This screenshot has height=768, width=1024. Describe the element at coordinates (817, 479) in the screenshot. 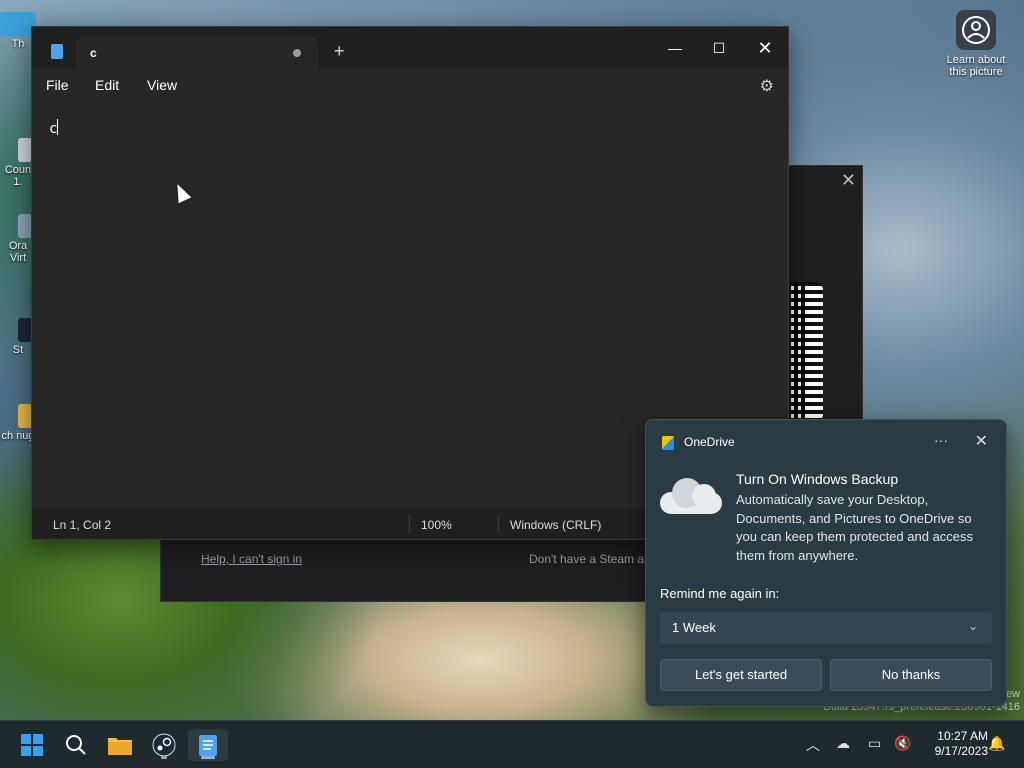

I see `toast-heading: Turn On Windows Backup` at that location.